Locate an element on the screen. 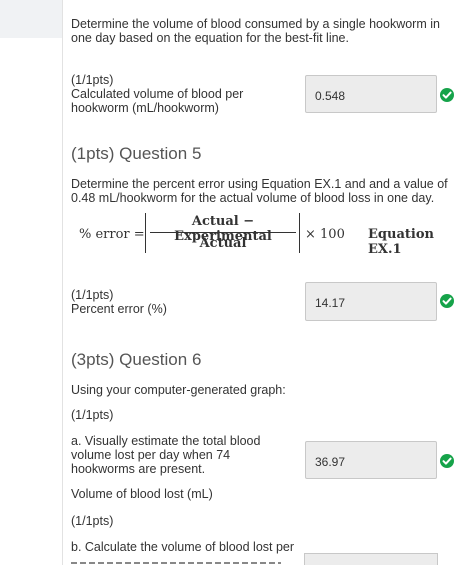 This screenshot has width=474, height=565. equation-denominator: Actual is located at coordinates (223, 243).